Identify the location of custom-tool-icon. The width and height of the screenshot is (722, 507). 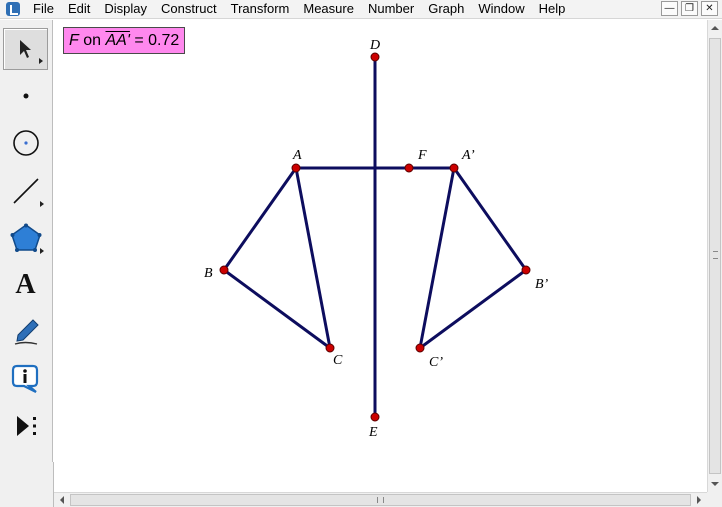
(26, 426).